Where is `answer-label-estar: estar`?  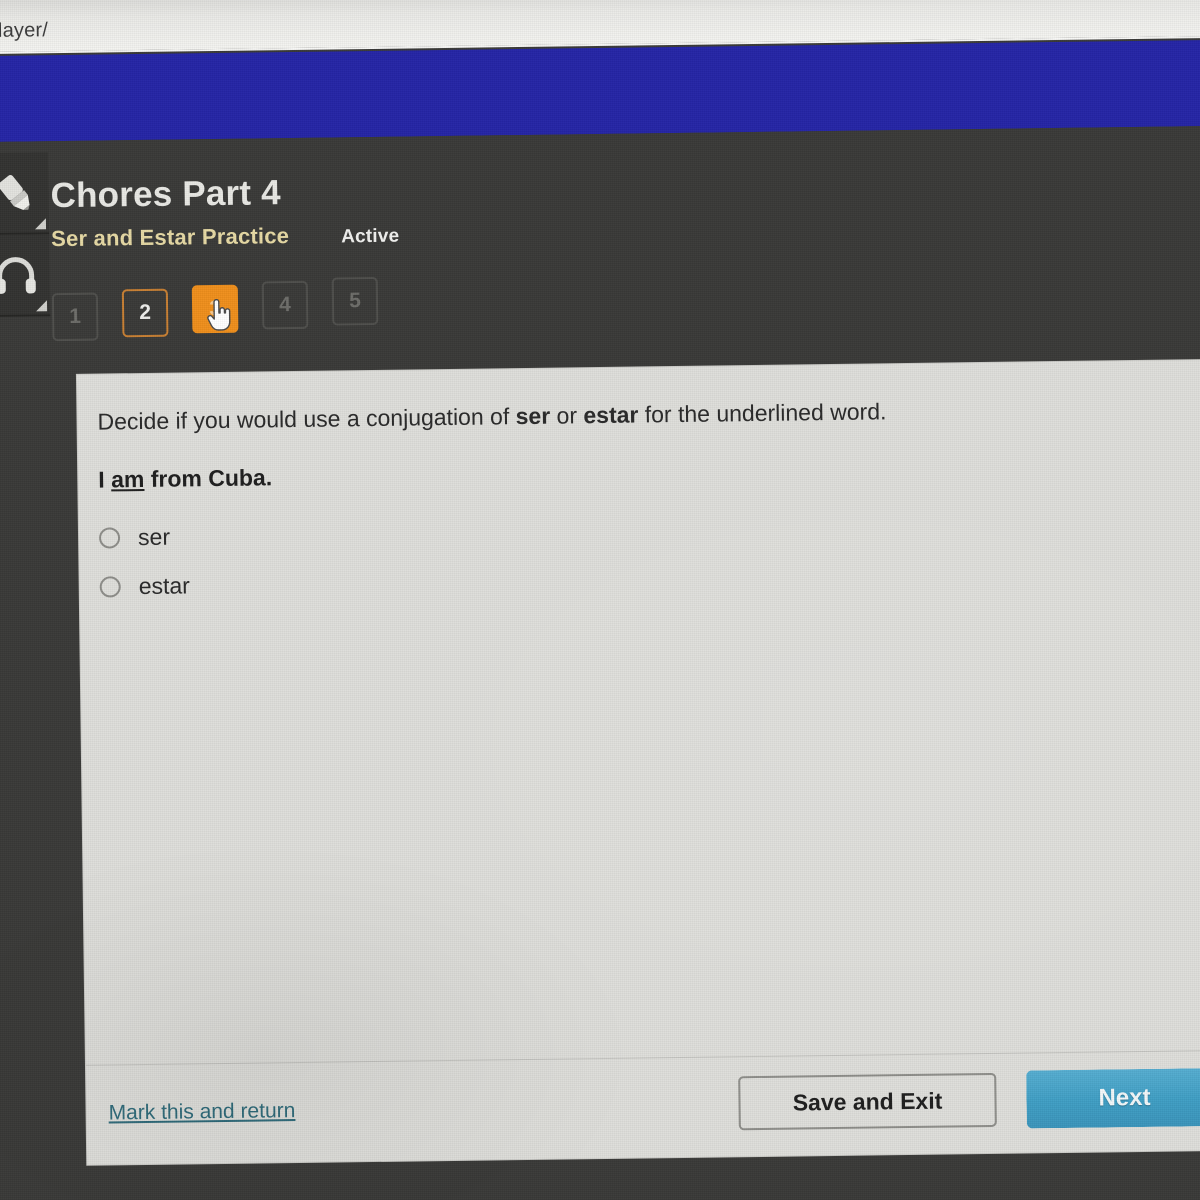 answer-label-estar: estar is located at coordinates (164, 586).